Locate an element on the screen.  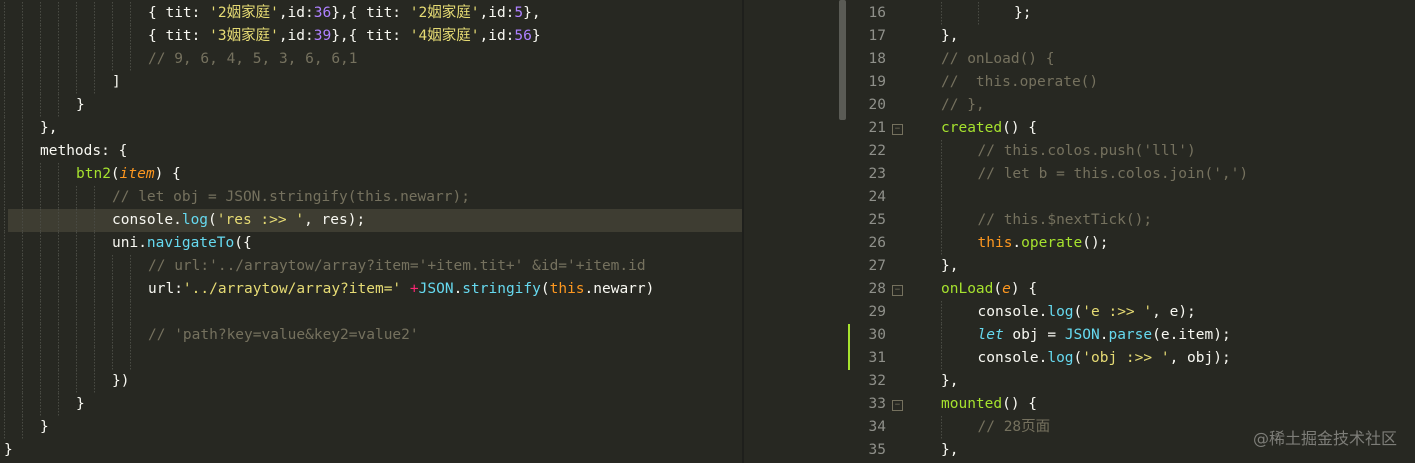
code-token: + is located at coordinates (414, 289).